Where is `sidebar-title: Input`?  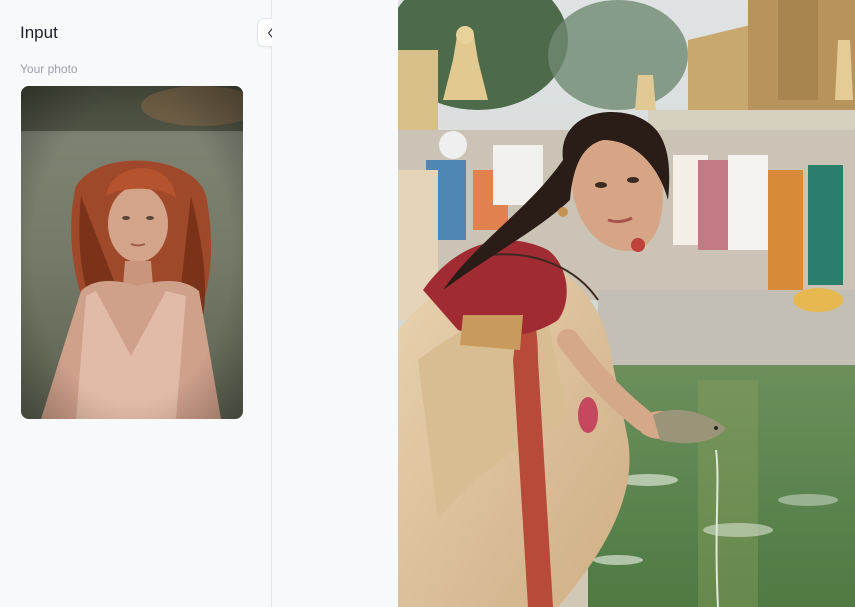 sidebar-title: Input is located at coordinates (39, 32).